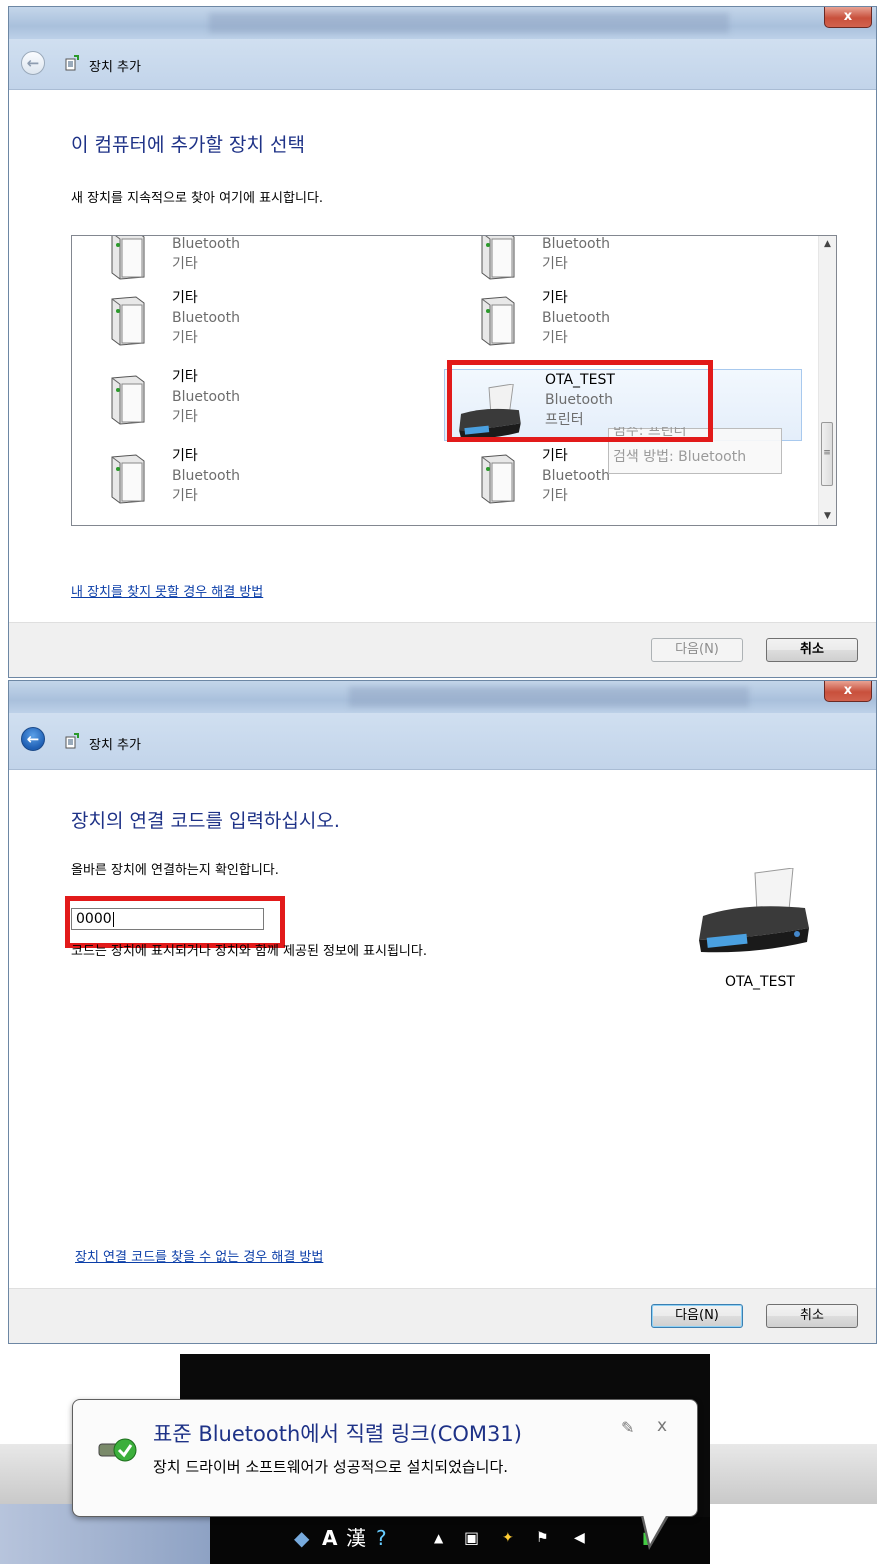 The width and height of the screenshot is (877, 1564). Describe the element at coordinates (471, 1538) in the screenshot. I see `device-icon: ▣` at that location.